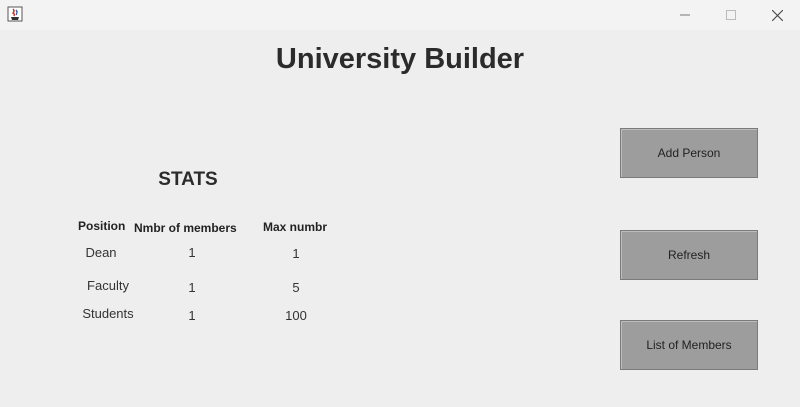  I want to click on header-max: Max numbr, so click(295, 227).